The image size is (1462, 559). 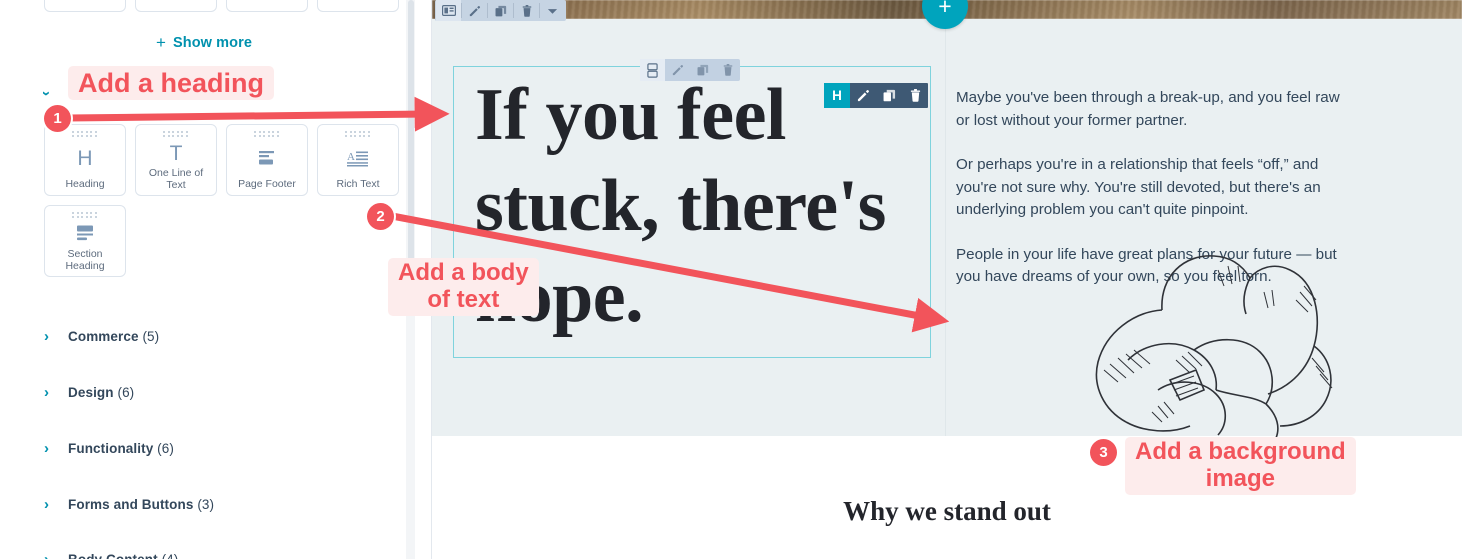 I want to click on page-footer-icon, so click(x=267, y=158).